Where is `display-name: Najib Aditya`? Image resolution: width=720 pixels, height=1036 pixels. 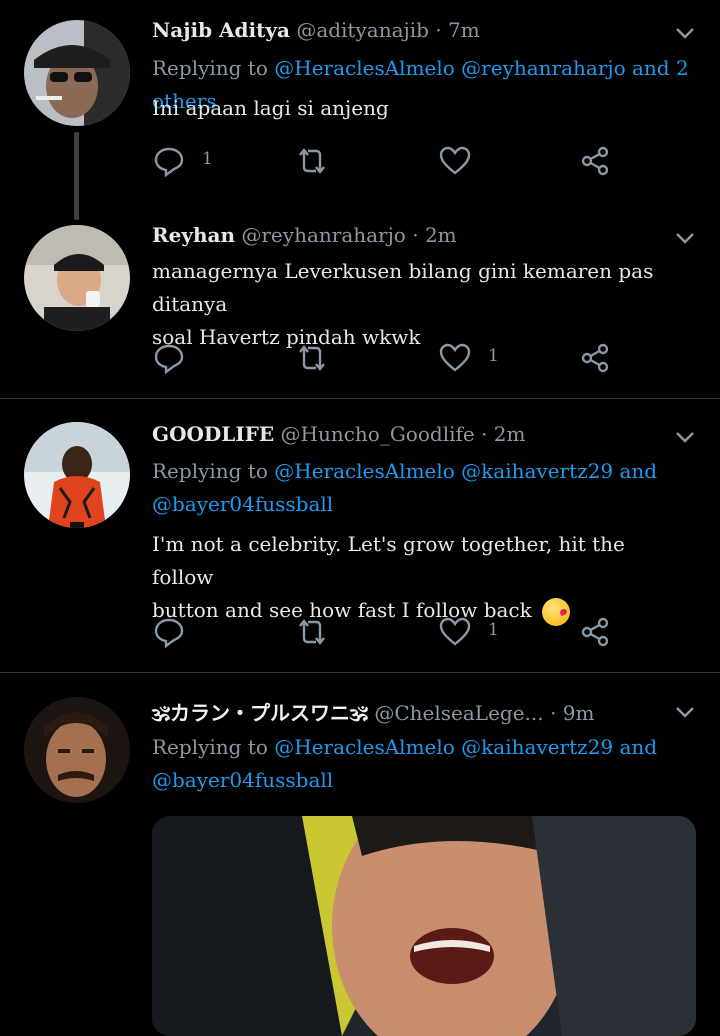
display-name: Najib Aditya is located at coordinates (221, 30).